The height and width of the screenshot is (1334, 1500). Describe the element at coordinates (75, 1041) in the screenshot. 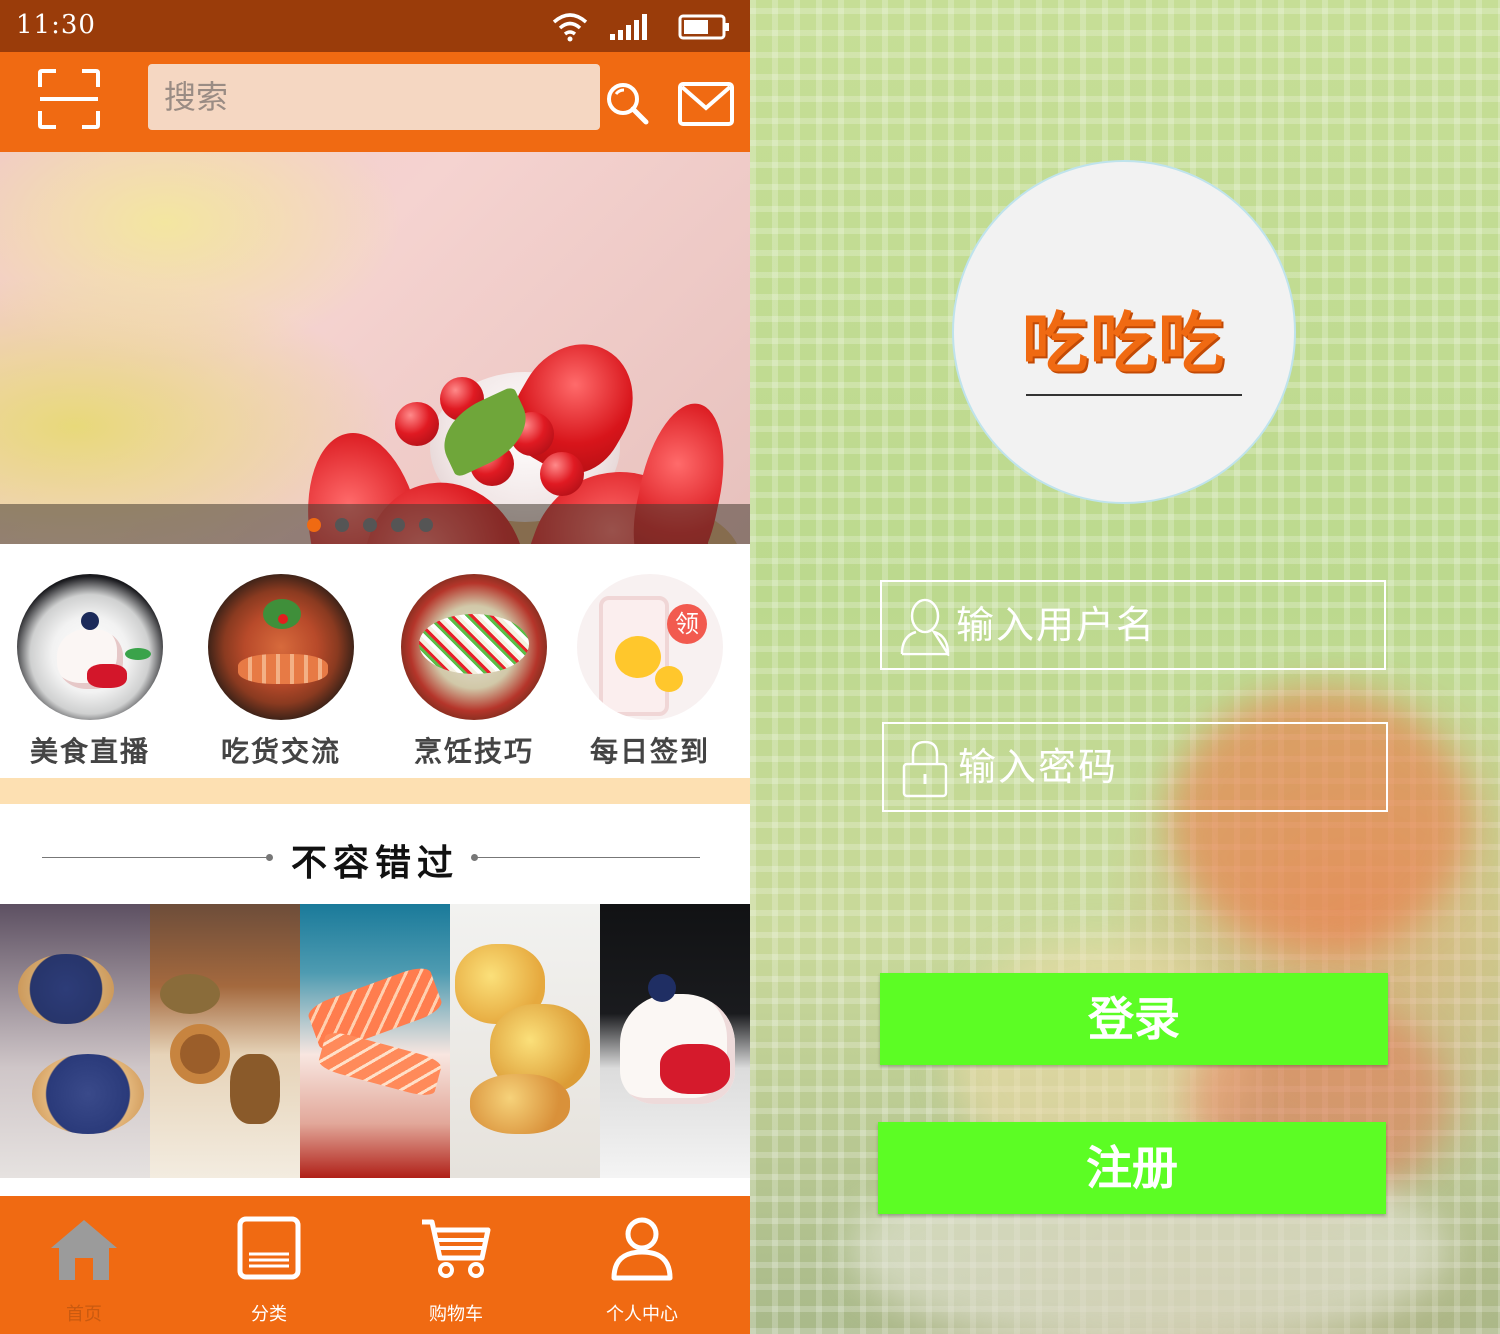

I see `featured-tile-blueberry-tart` at that location.